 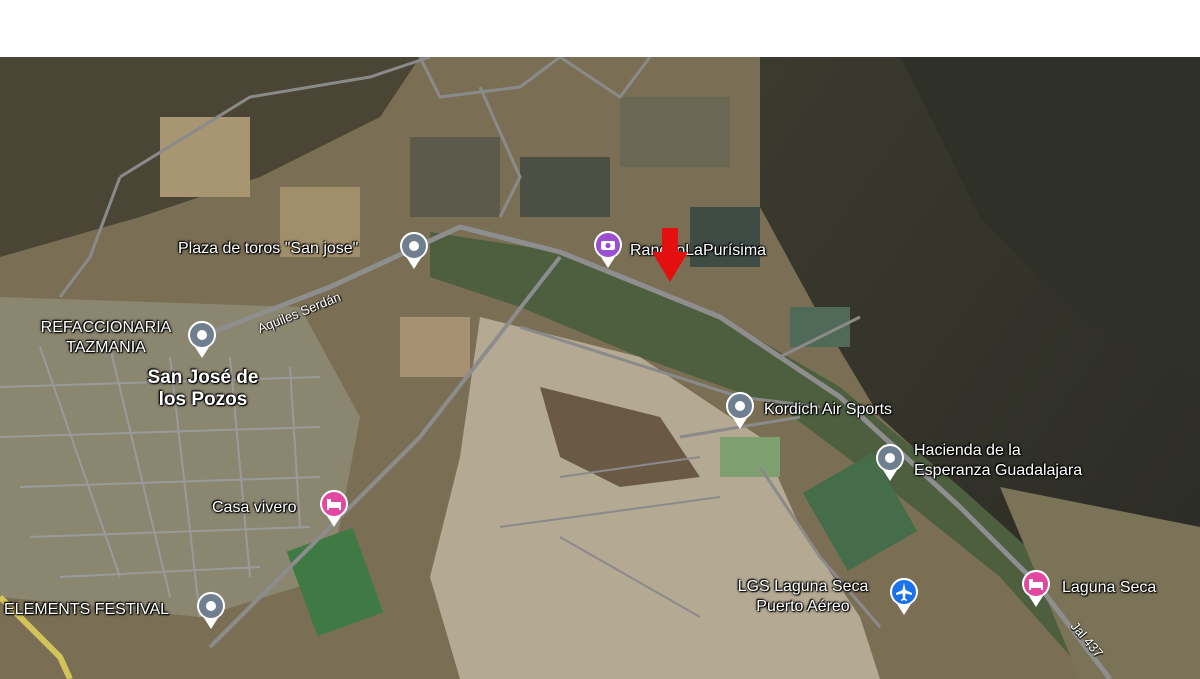 I want to click on label-rancho-la-purisima: RanchoLaPurísima, so click(x=698, y=250).